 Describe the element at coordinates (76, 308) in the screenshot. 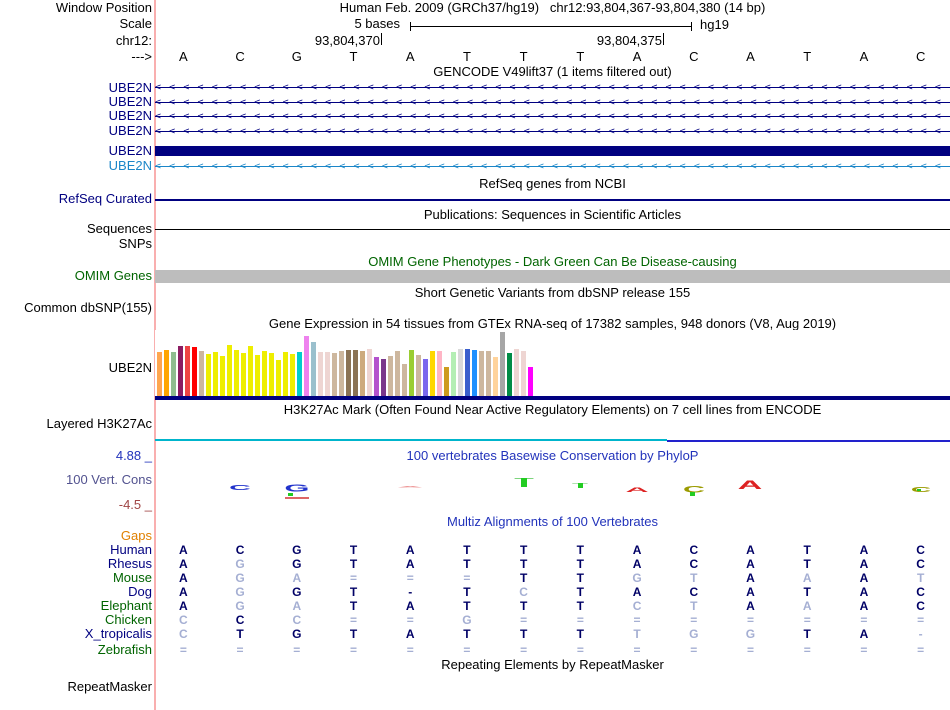

I see `track-label-common-dbsnp: Common dbSNP(155)` at that location.